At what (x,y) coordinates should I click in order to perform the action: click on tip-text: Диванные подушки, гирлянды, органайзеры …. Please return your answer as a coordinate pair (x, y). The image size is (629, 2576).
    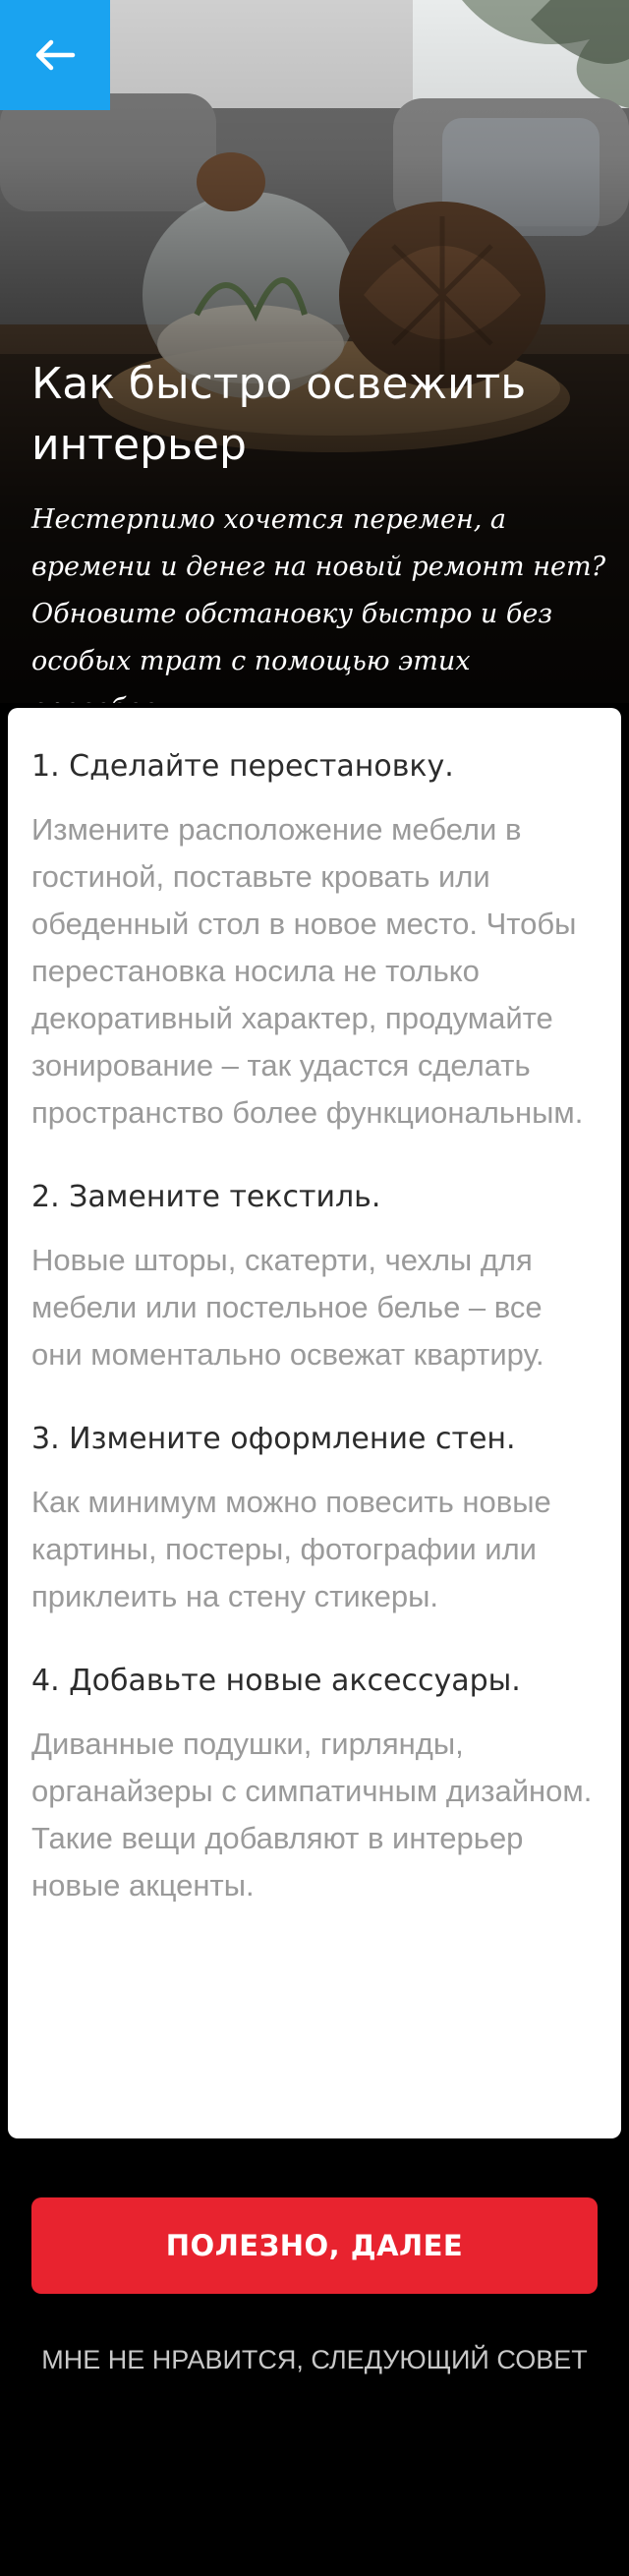
    Looking at the image, I should click on (312, 1815).